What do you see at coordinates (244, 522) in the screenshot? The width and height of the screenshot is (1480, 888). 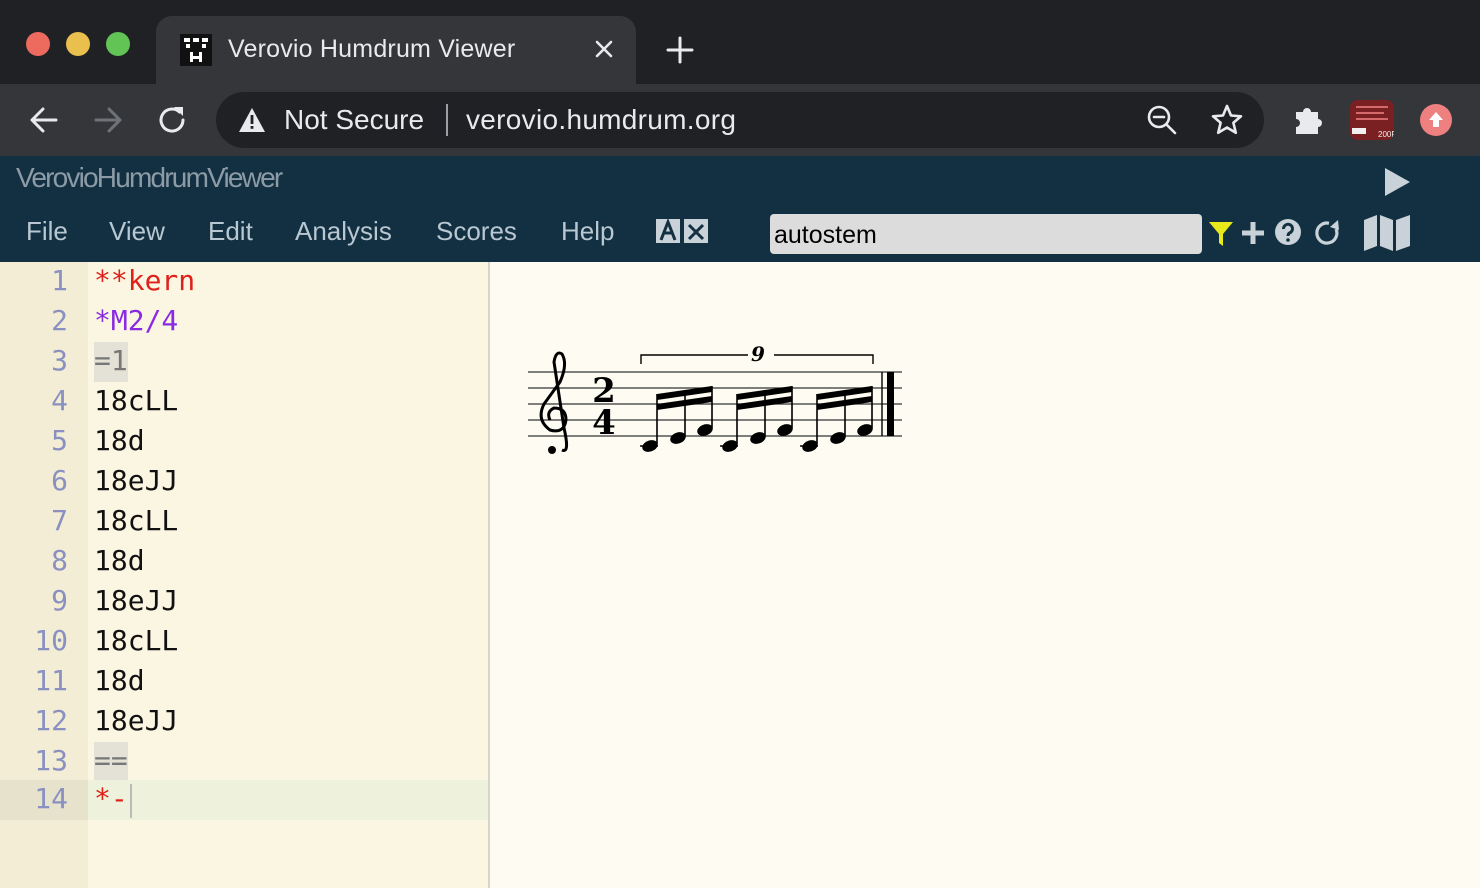 I see `editor-line: 7 18cLL` at bounding box center [244, 522].